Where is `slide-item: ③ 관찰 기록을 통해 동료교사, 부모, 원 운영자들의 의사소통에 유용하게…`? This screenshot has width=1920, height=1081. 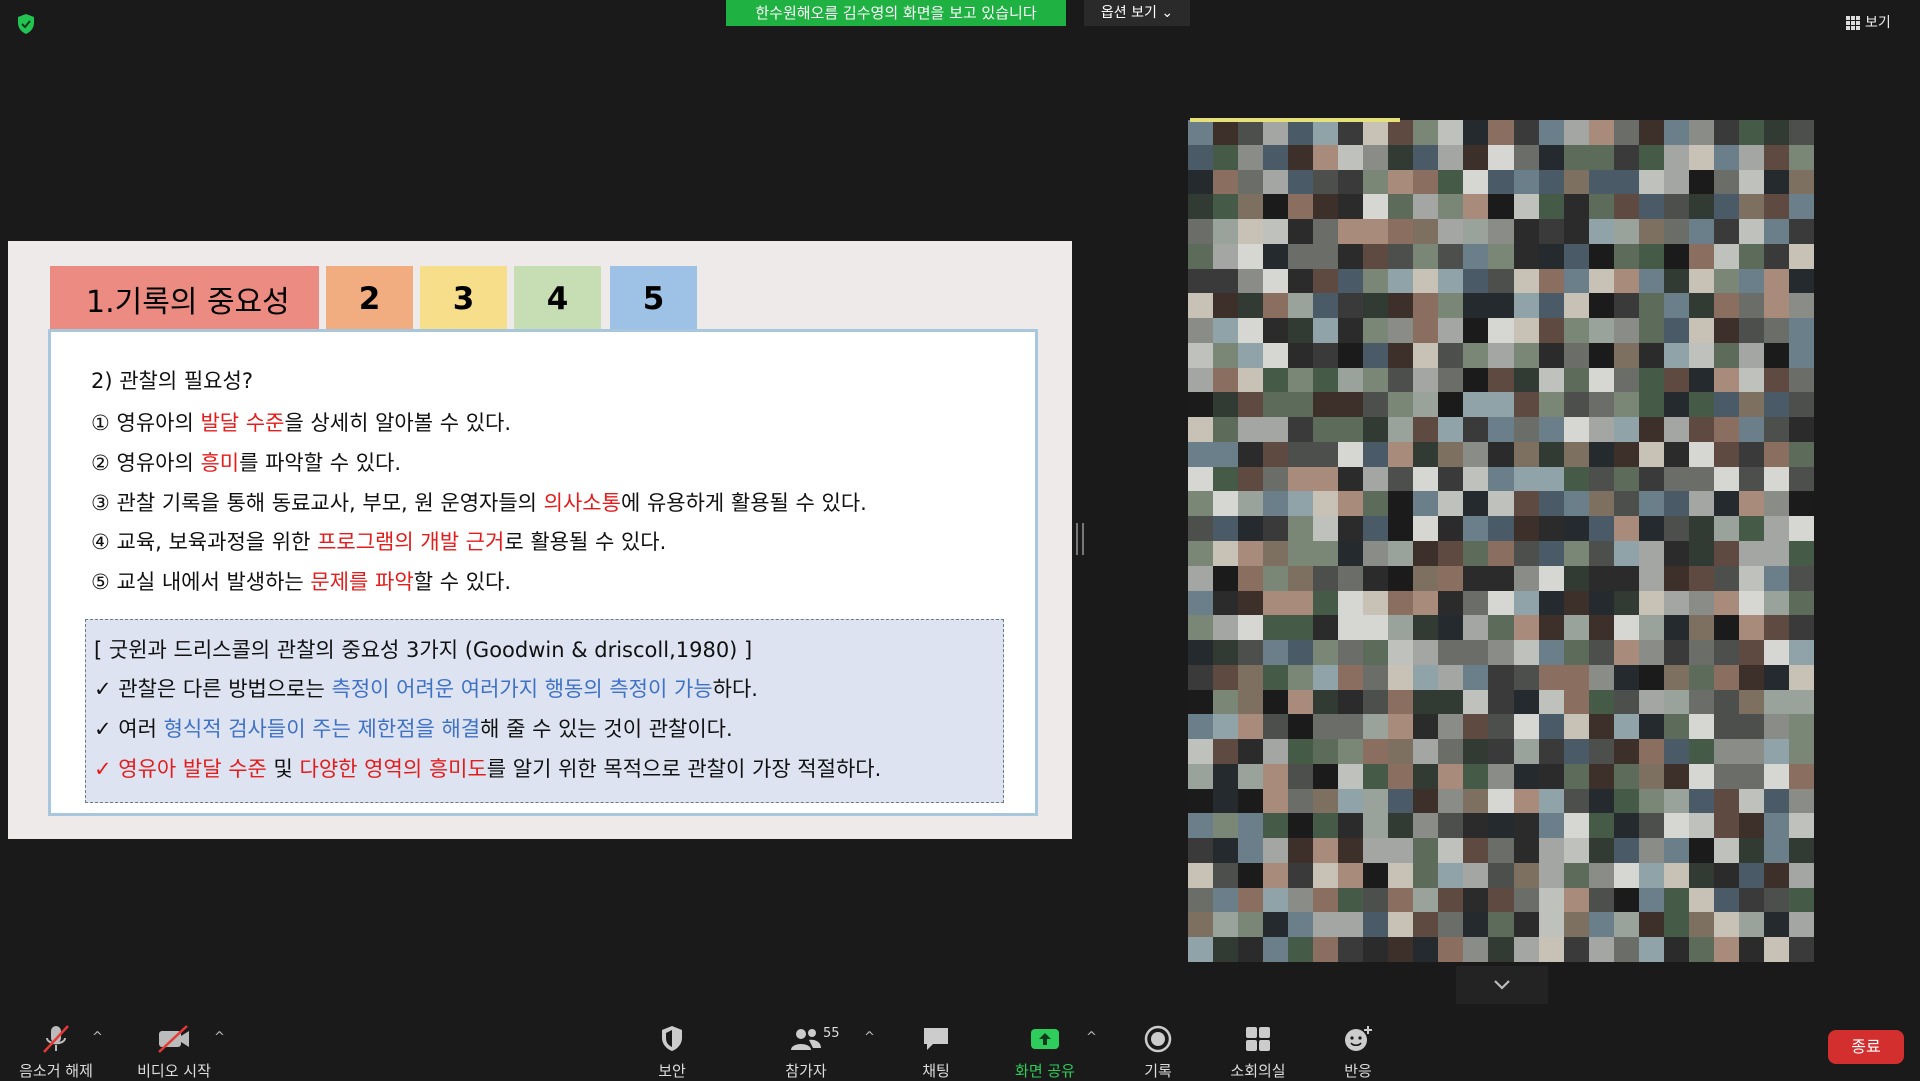
slide-item: ③ 관찰 기록을 통해 동료교사, 부모, 원 운영자들의 의사소통에 유용하게… is located at coordinates (479, 503).